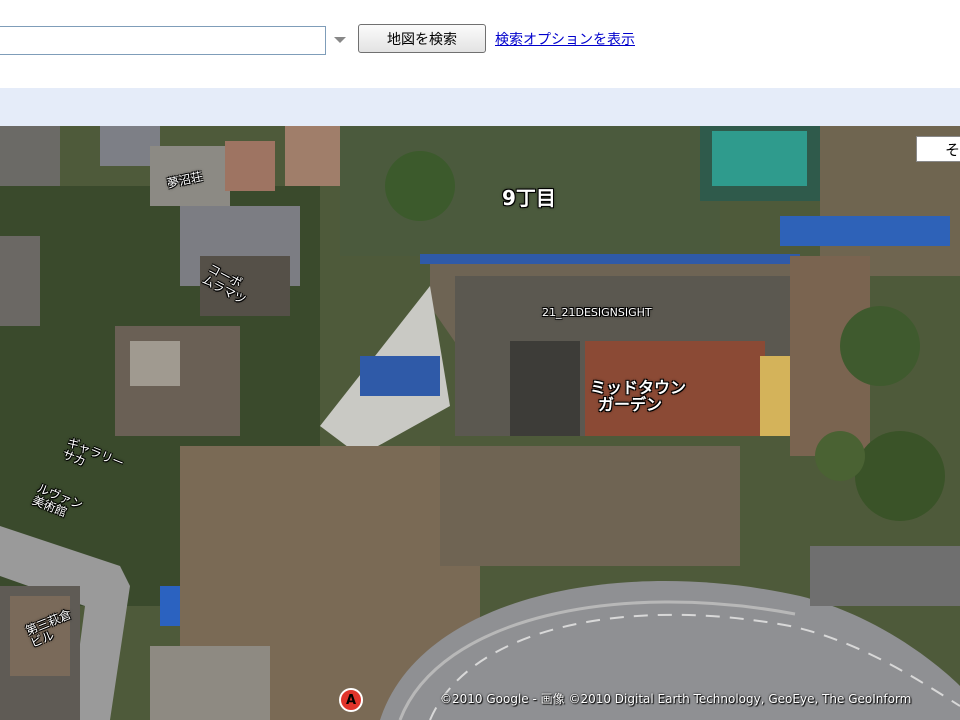 This screenshot has height=720, width=960. Describe the element at coordinates (529, 198) in the screenshot. I see `district-label: 9丁目` at that location.